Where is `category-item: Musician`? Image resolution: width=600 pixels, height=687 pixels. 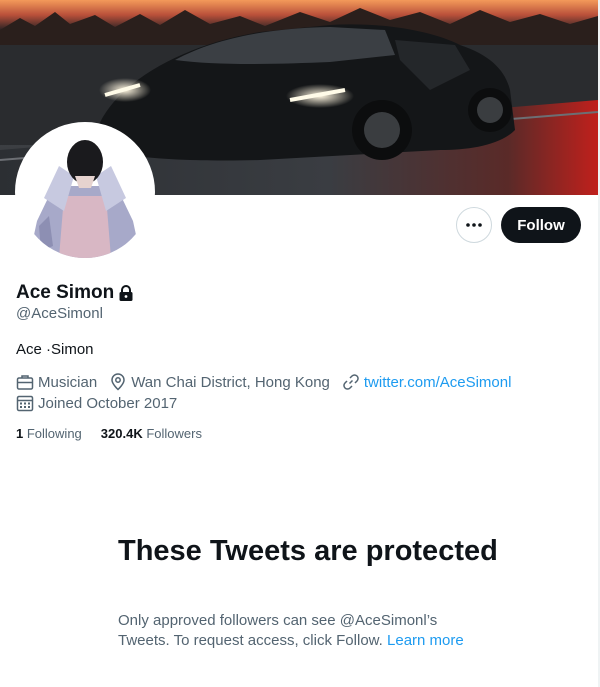
category-item: Musician is located at coordinates (56, 382).